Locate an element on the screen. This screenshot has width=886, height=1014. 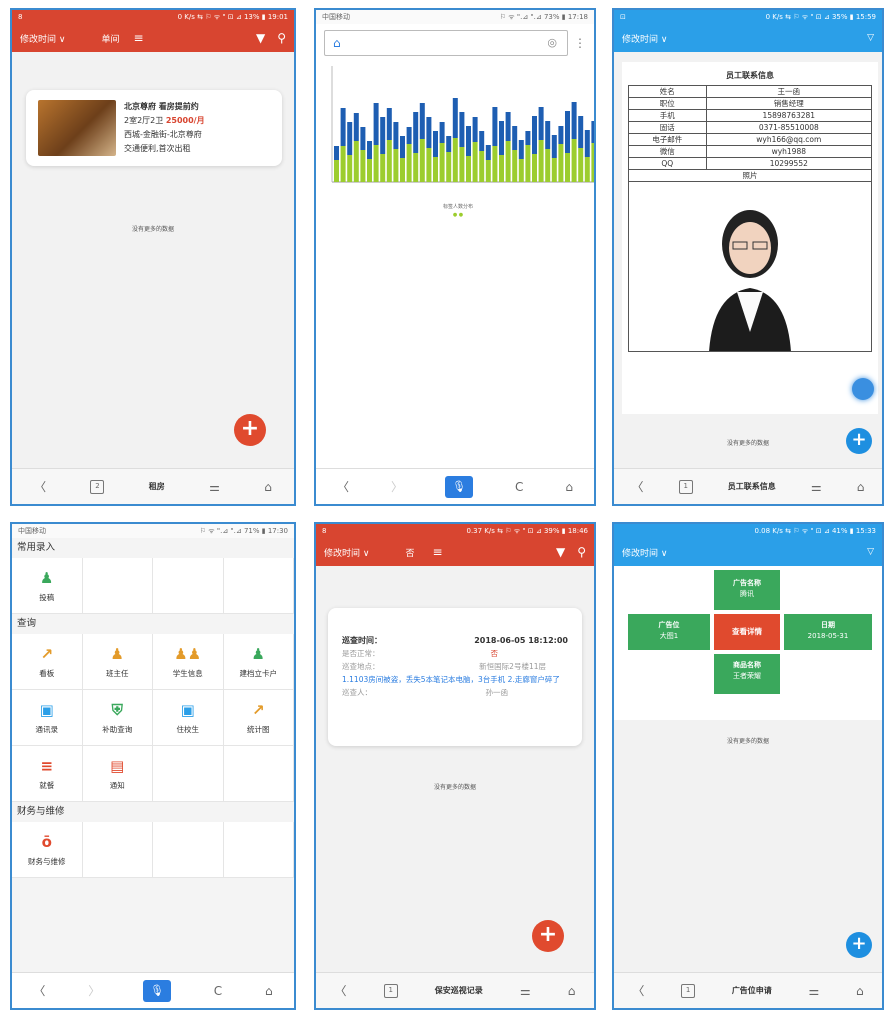
menu-item-label: 补助查询 is located at coordinates (117, 729).